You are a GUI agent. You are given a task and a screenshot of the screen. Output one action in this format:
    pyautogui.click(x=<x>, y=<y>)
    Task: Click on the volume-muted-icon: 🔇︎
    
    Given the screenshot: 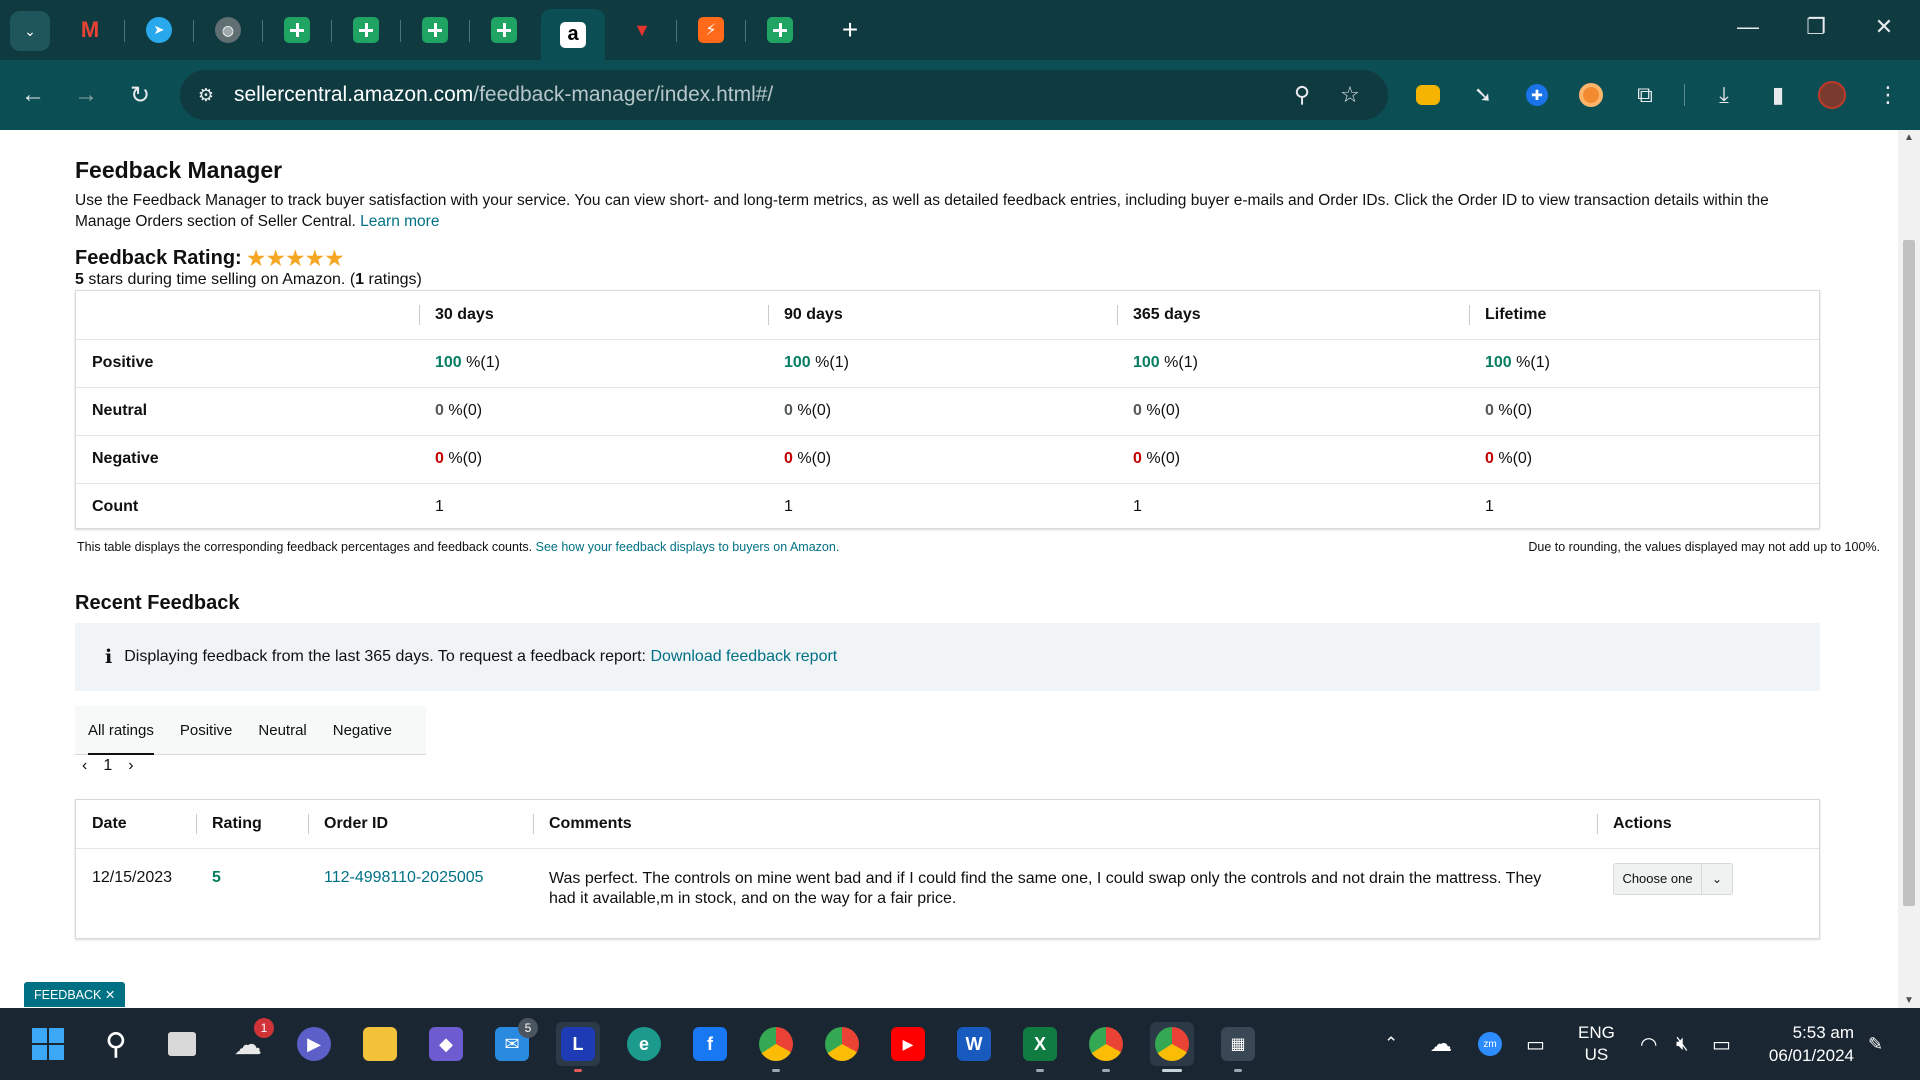 What is the action you would take?
    pyautogui.click(x=1682, y=1044)
    